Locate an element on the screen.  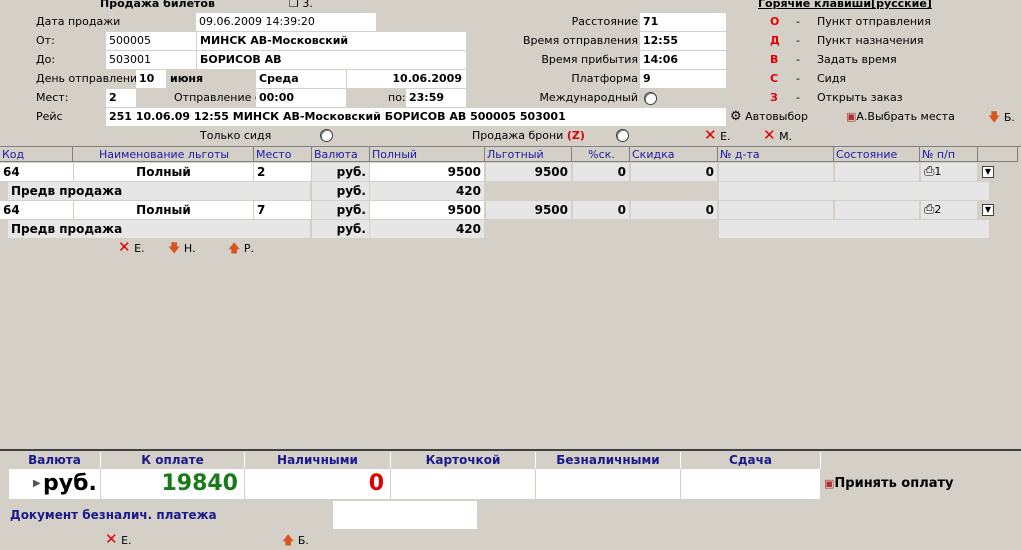
choose-seats-button: ▣А.Выбрать места is located at coordinates (900, 117).